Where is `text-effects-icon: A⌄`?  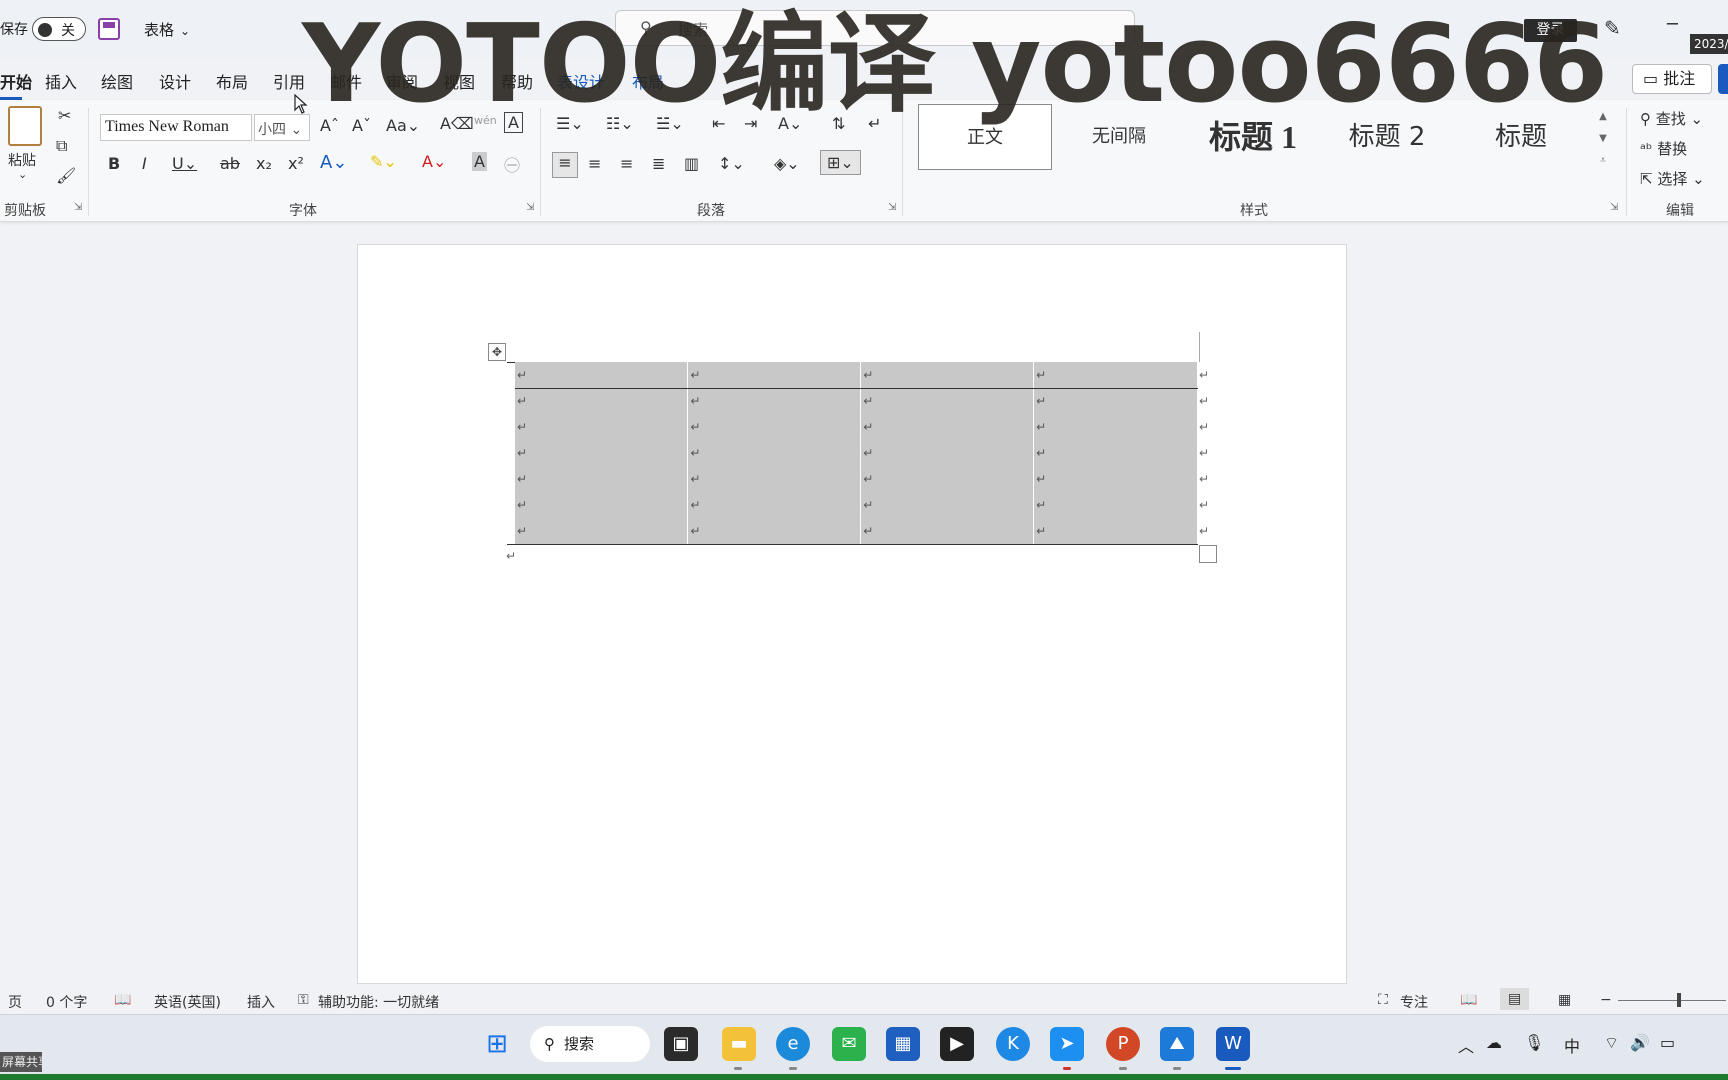 text-effects-icon: A⌄ is located at coordinates (333, 162).